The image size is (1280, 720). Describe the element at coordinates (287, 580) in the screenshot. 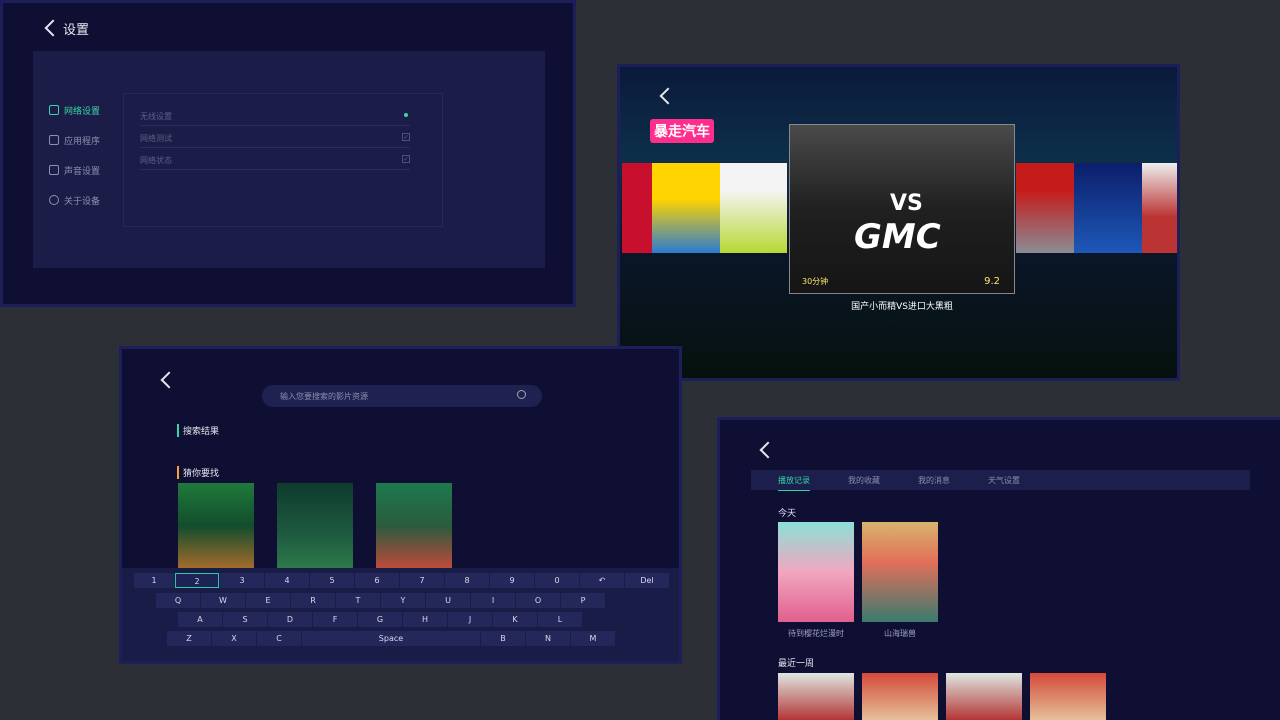

I see `keyboard-key: 4` at that location.